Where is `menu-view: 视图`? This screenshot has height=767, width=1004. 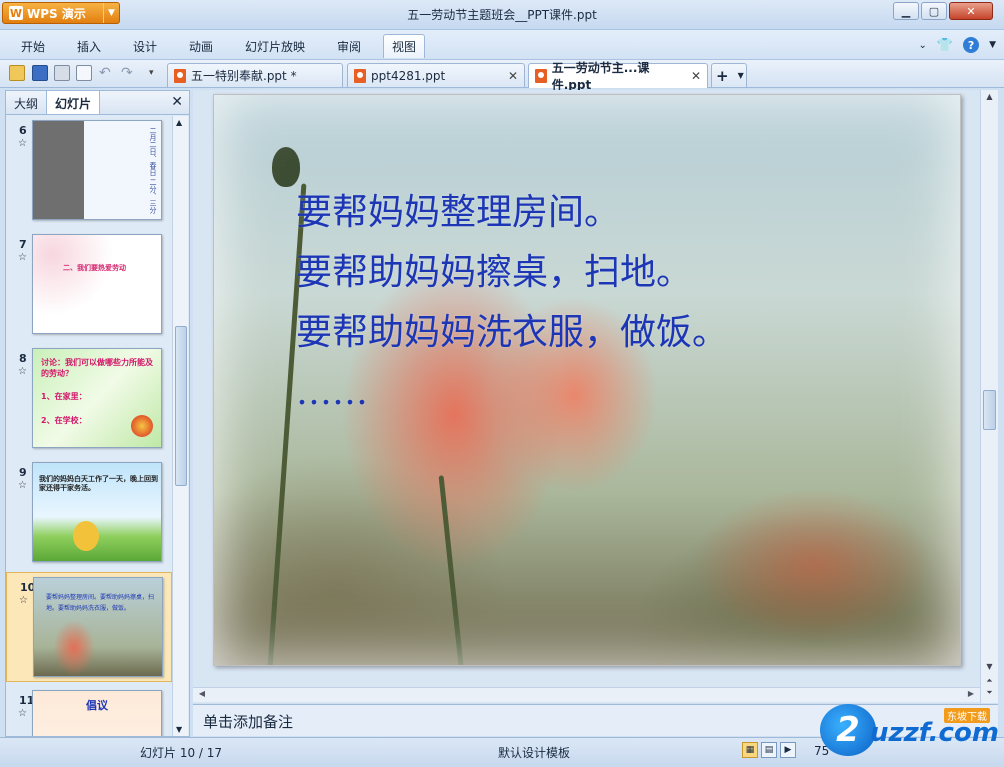
menu-view: 视图 is located at coordinates (404, 46).